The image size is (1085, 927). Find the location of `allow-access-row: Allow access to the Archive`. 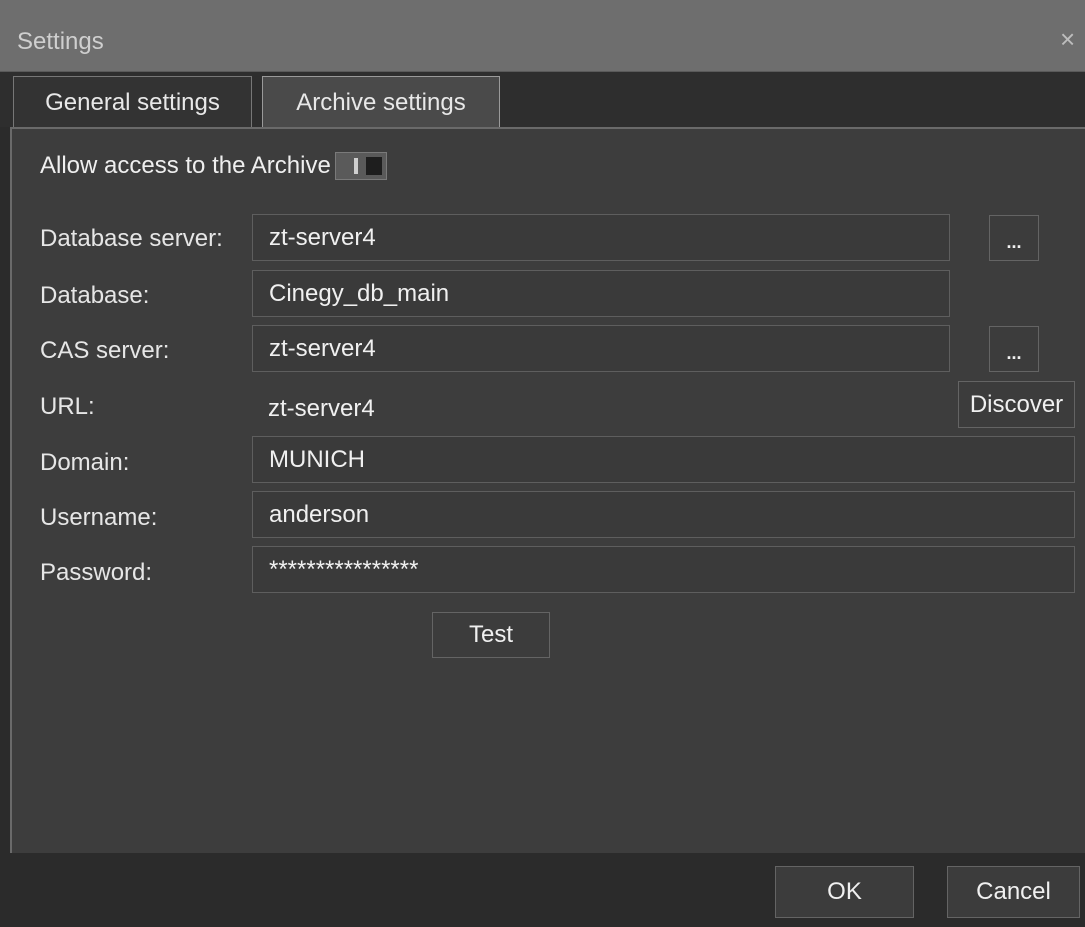

allow-access-row: Allow access to the Archive is located at coordinates (213, 166).